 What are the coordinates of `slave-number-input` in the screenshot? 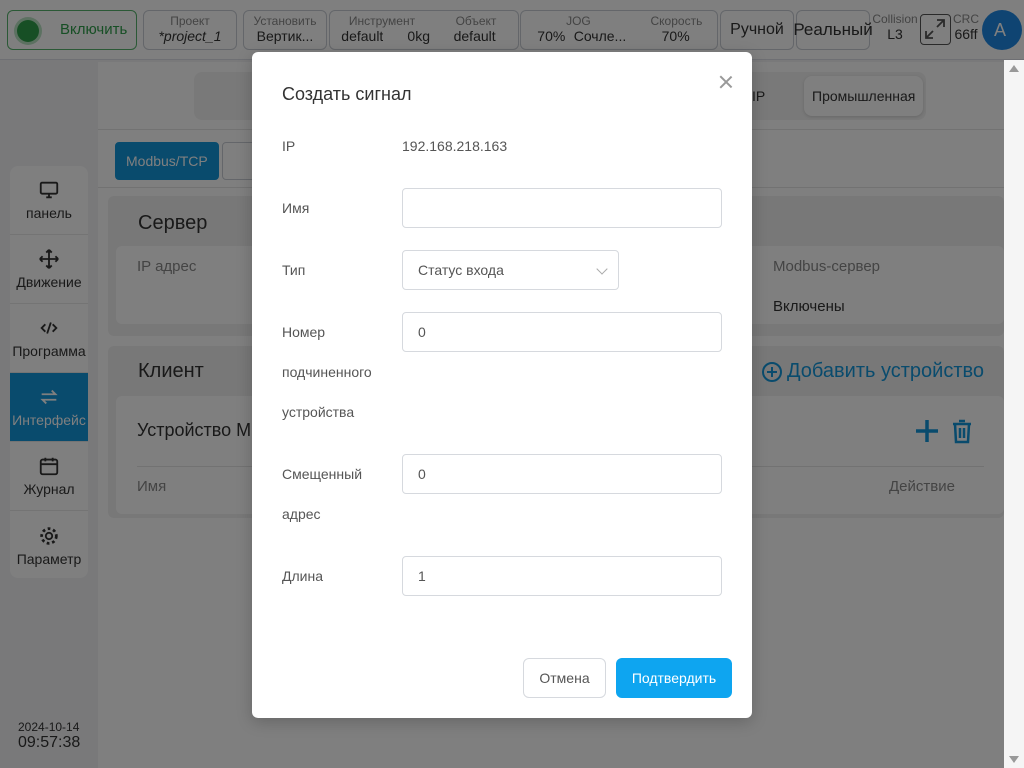 It's located at (562, 332).